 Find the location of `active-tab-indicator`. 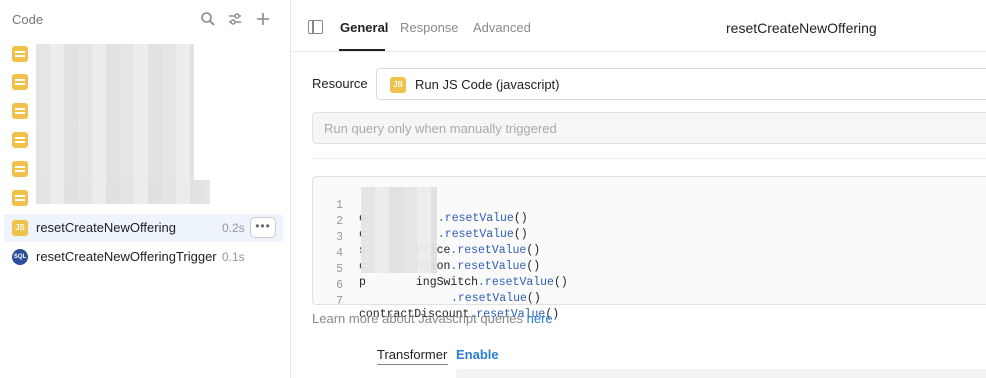

active-tab-indicator is located at coordinates (362, 50).